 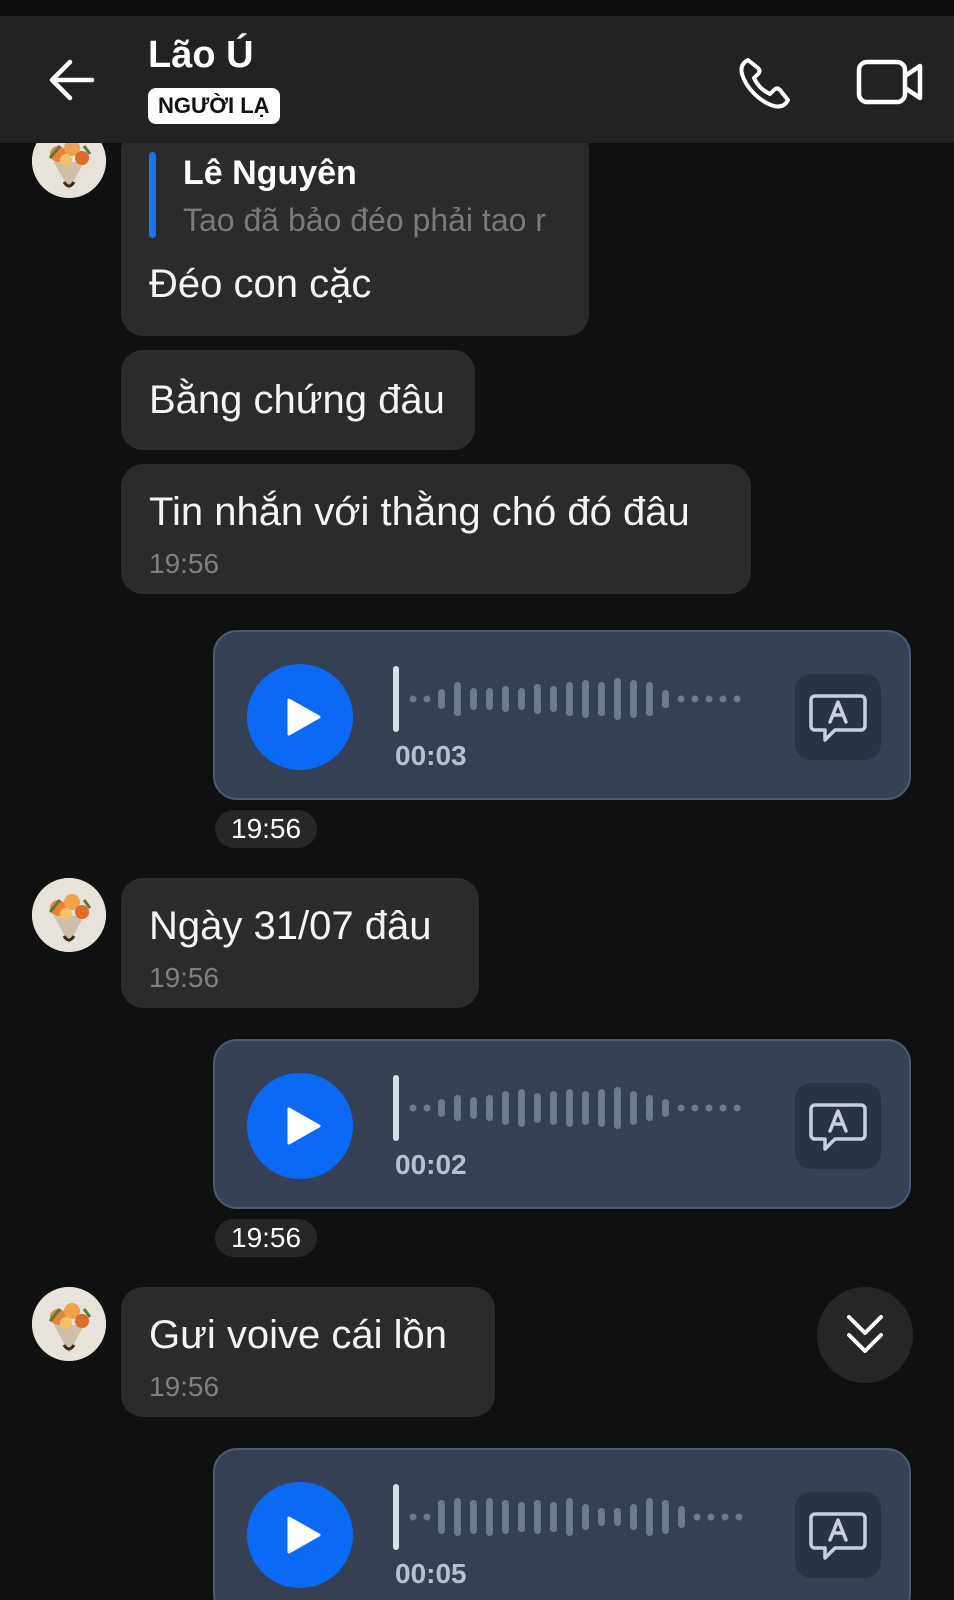 I want to click on message-bubble: Bằng chứng đâu, so click(x=298, y=400).